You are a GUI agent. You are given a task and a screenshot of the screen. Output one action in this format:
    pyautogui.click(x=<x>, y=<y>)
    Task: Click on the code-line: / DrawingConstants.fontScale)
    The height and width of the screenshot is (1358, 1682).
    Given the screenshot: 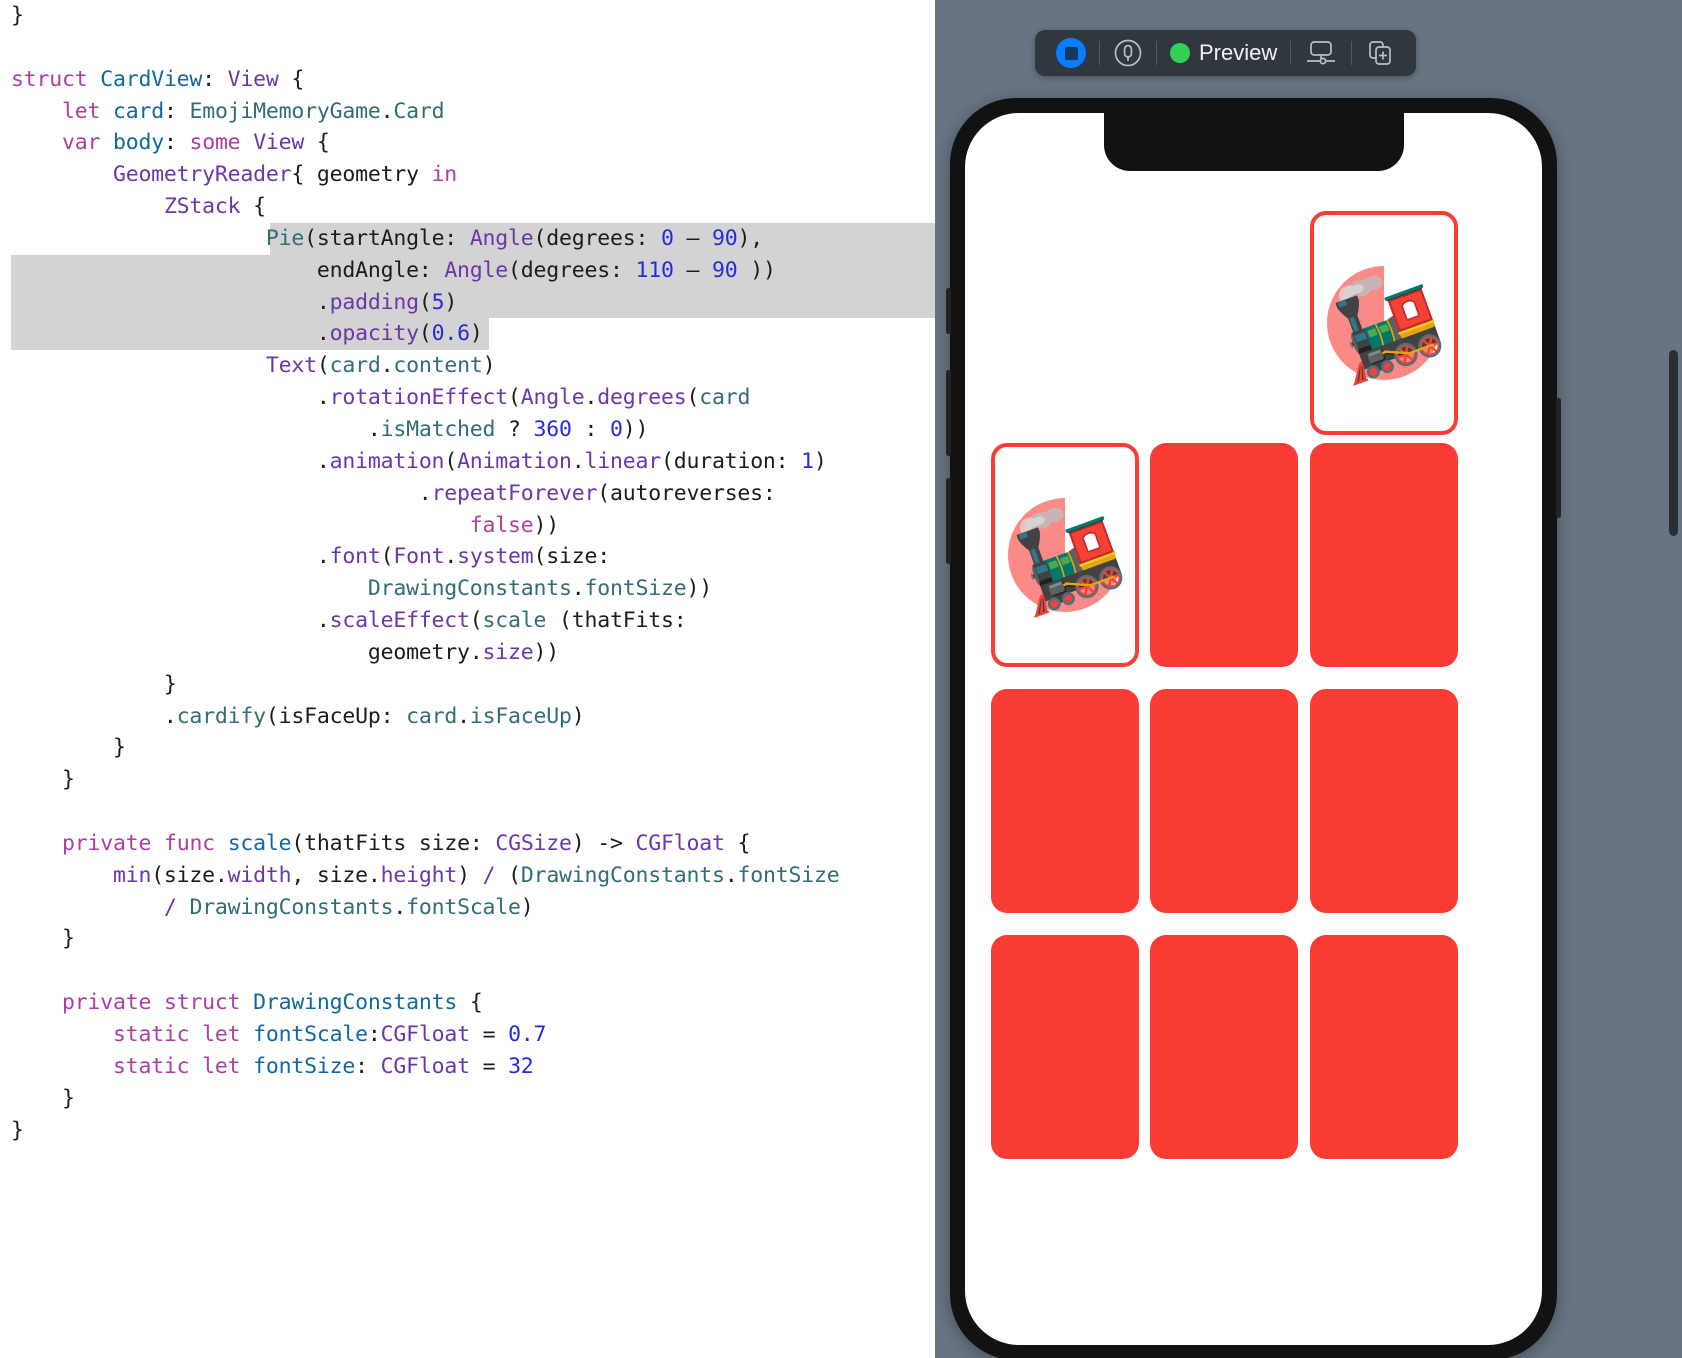 What is the action you would take?
    pyautogui.click(x=467, y=908)
    